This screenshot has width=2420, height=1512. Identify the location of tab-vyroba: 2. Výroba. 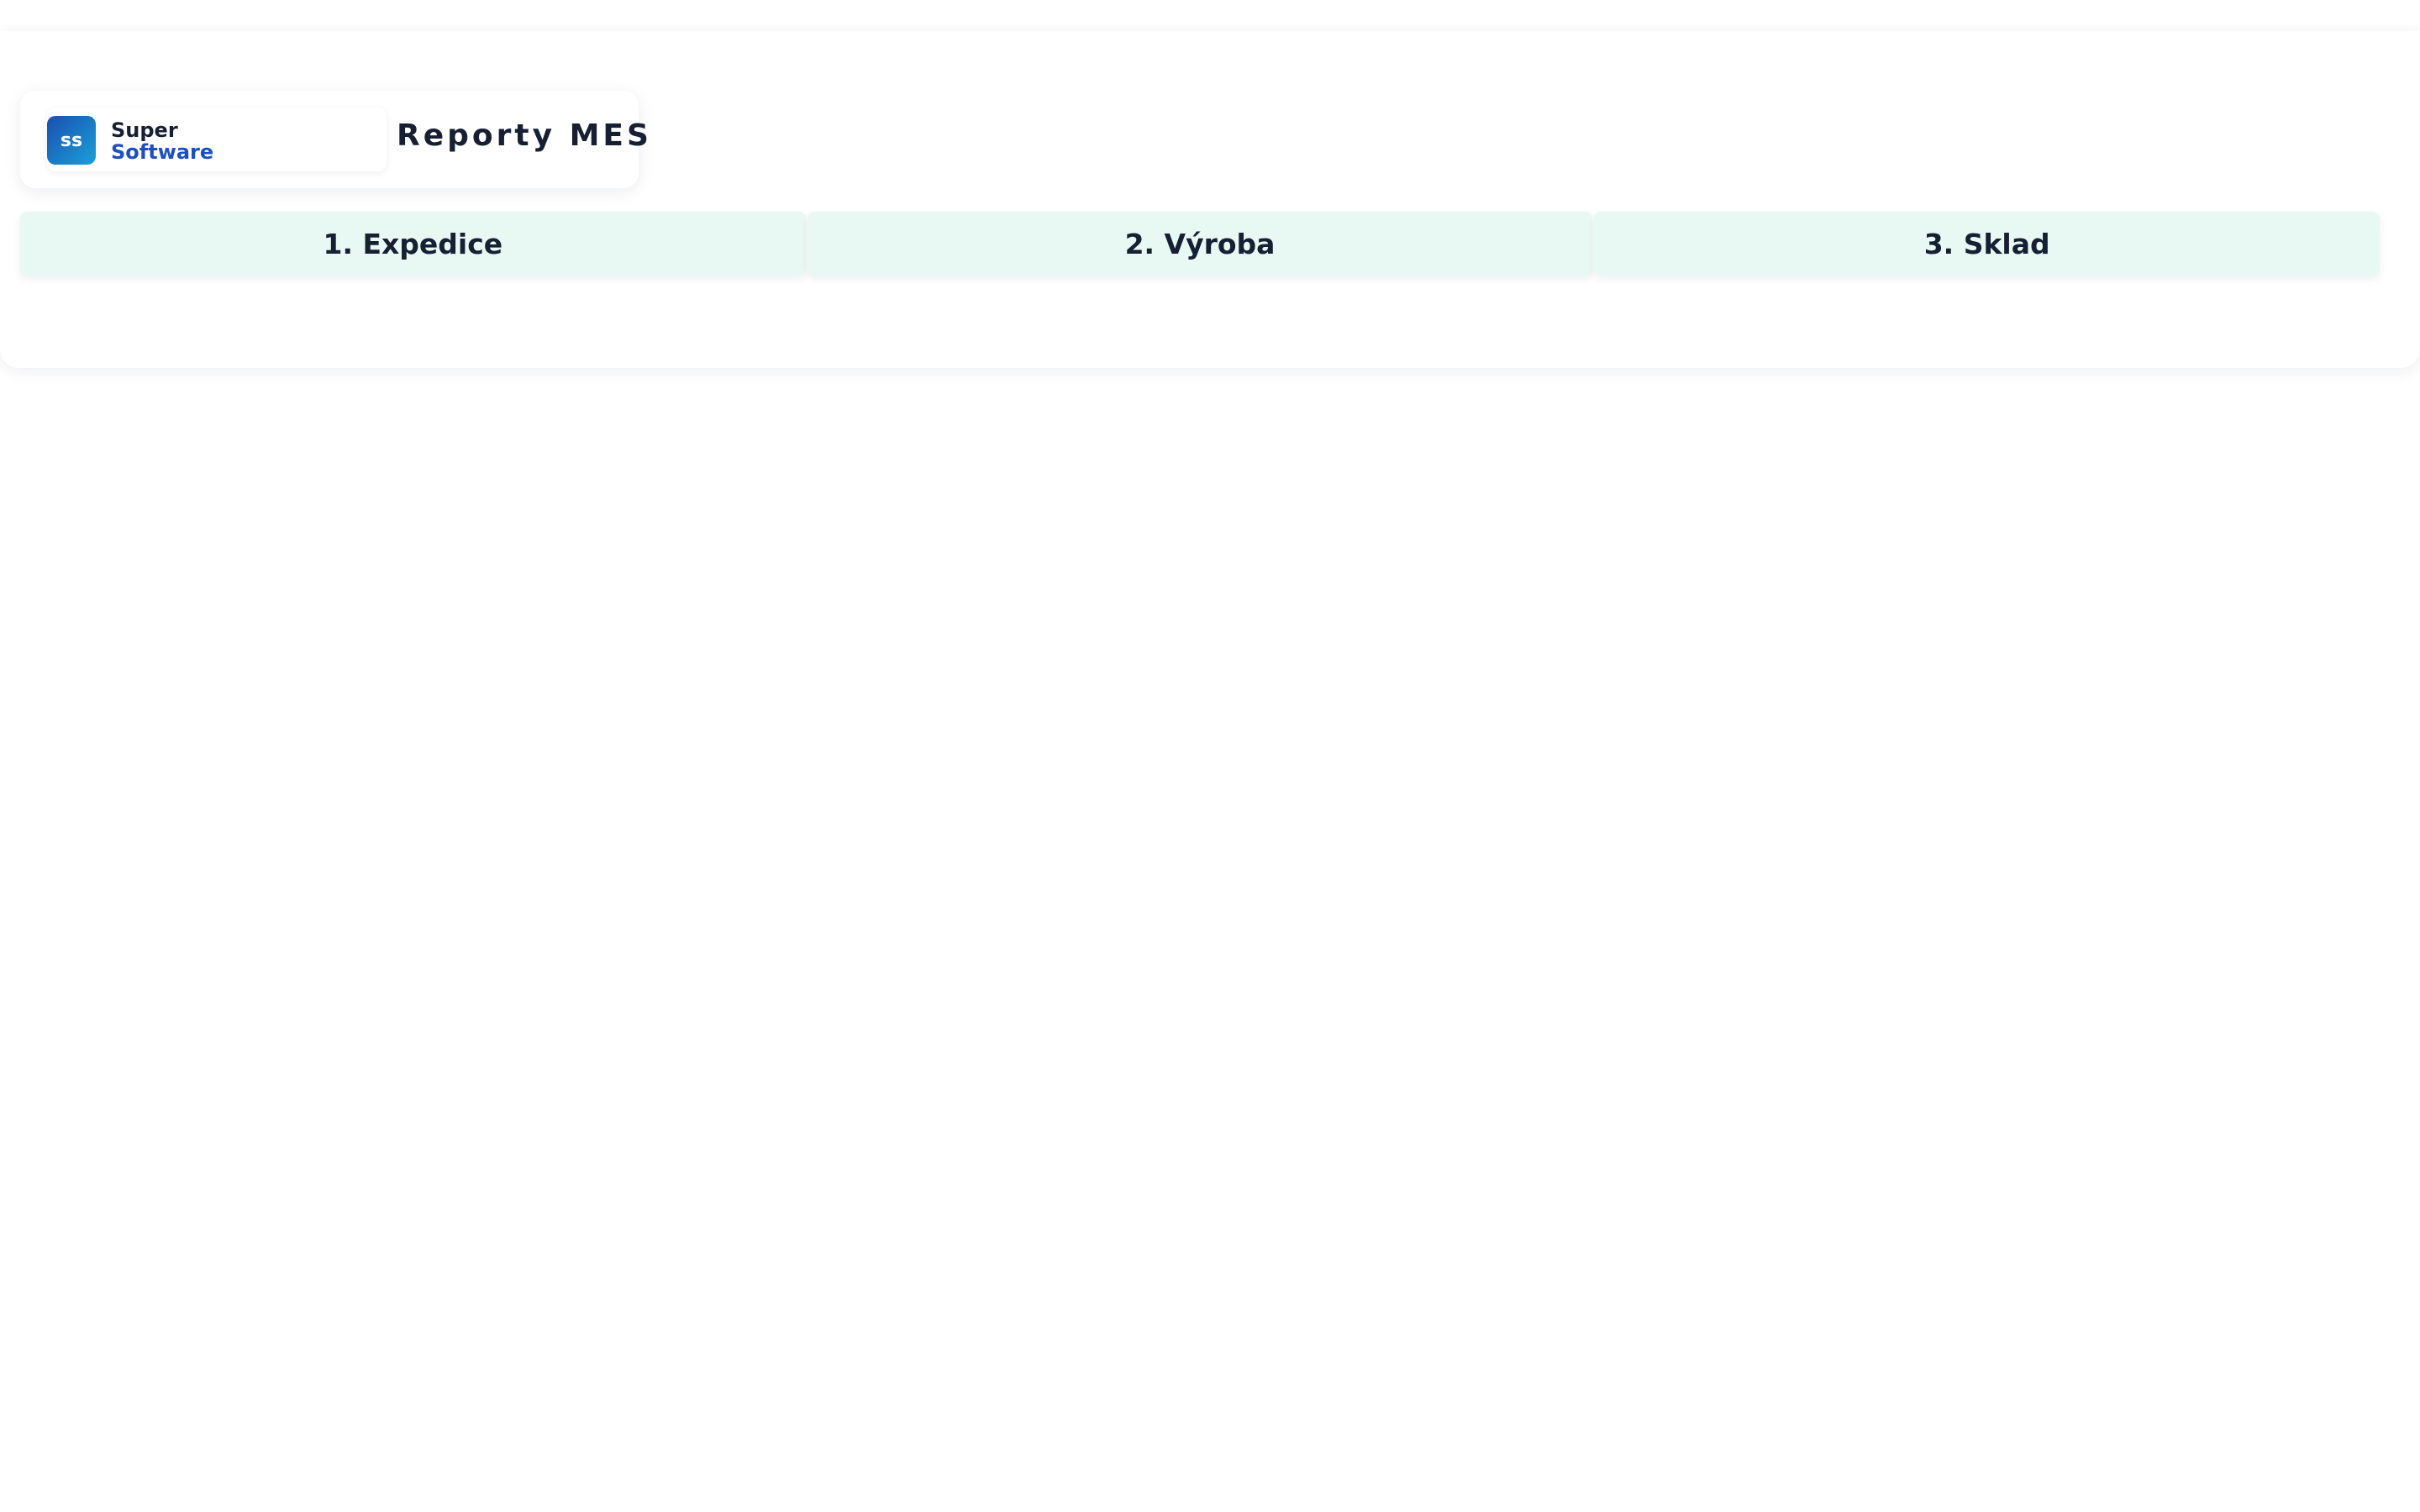
(1200, 244).